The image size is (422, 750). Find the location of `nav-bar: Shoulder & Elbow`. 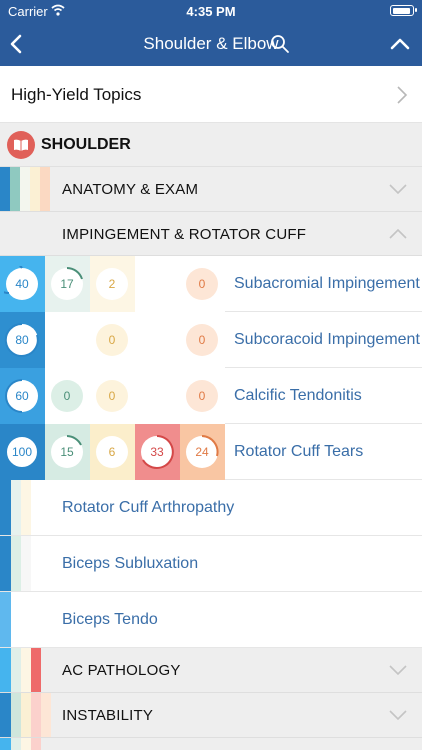

nav-bar: Shoulder & Elbow is located at coordinates (211, 44).